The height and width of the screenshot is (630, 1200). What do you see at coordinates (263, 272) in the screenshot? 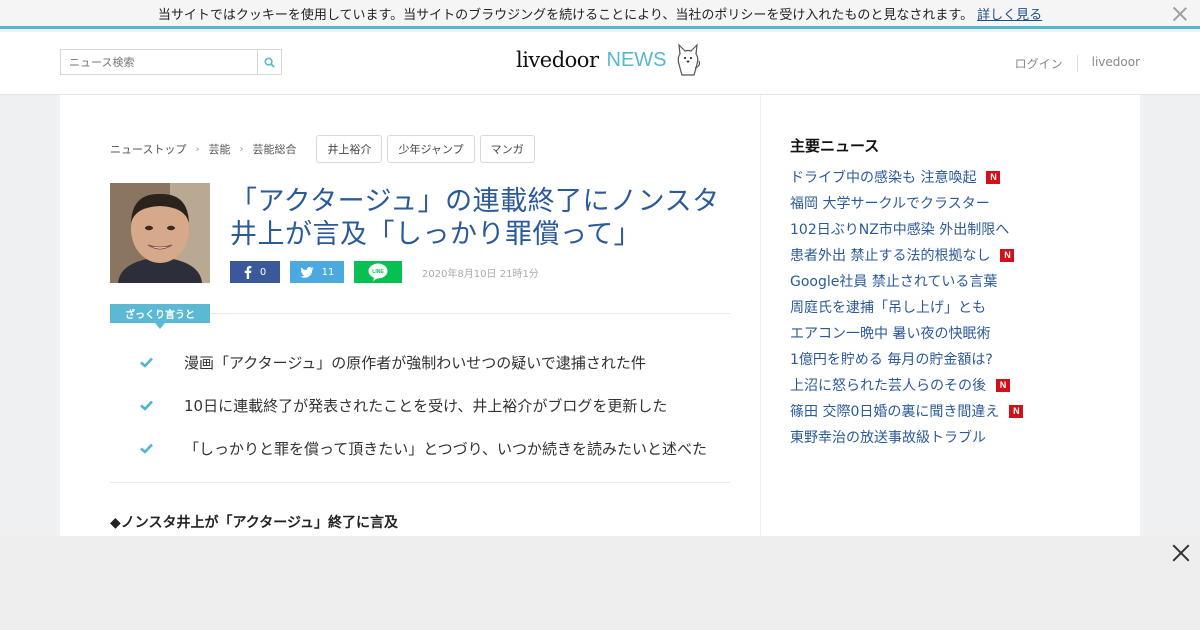
I see `facebook-count: 0` at bounding box center [263, 272].